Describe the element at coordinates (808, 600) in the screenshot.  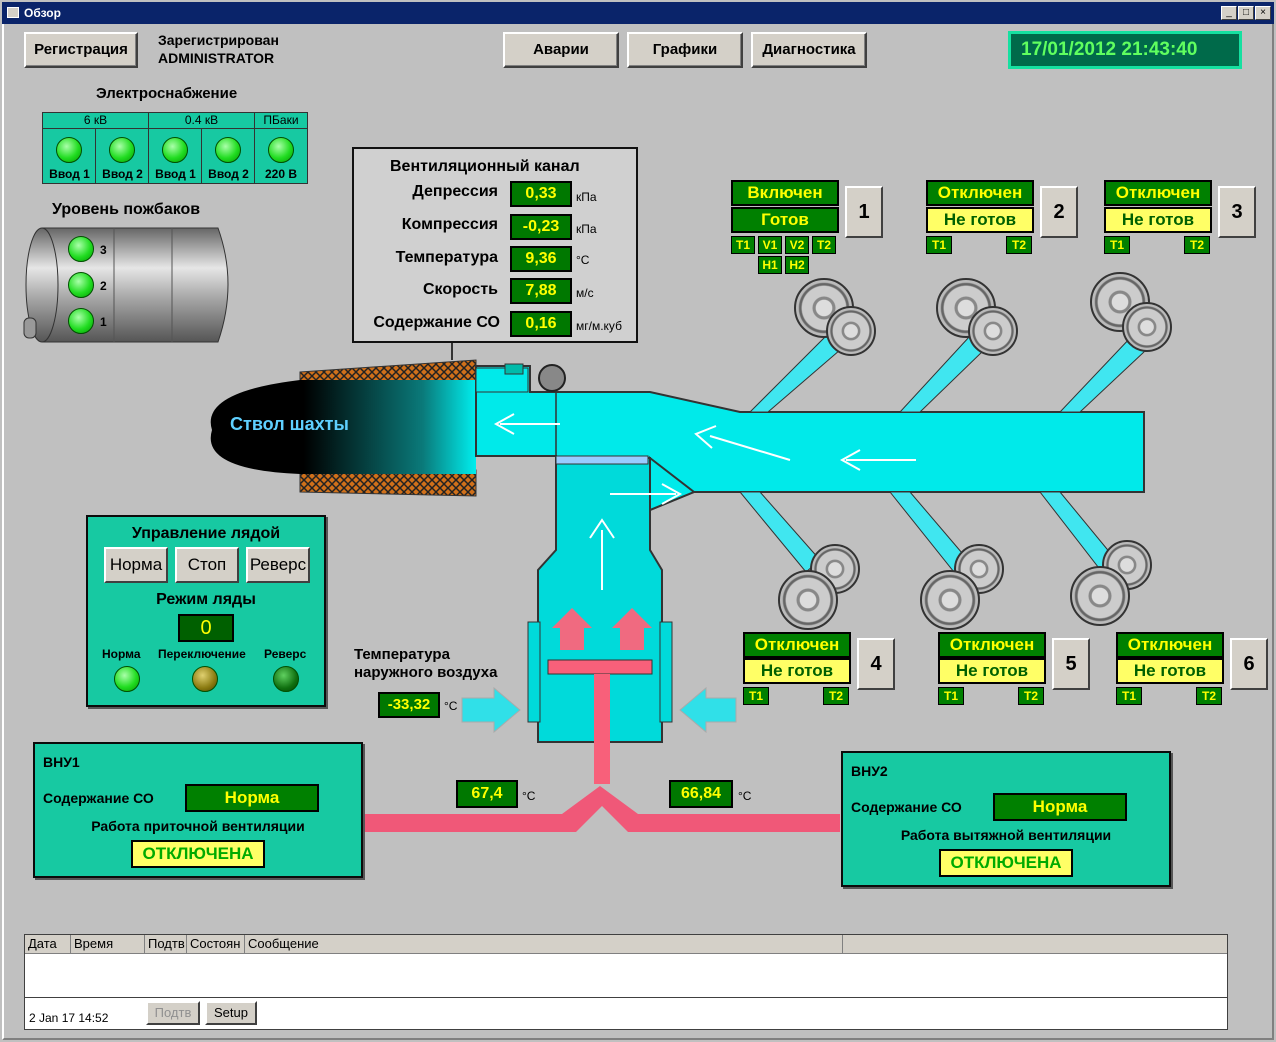
I see `fan-motor-4-icon` at that location.